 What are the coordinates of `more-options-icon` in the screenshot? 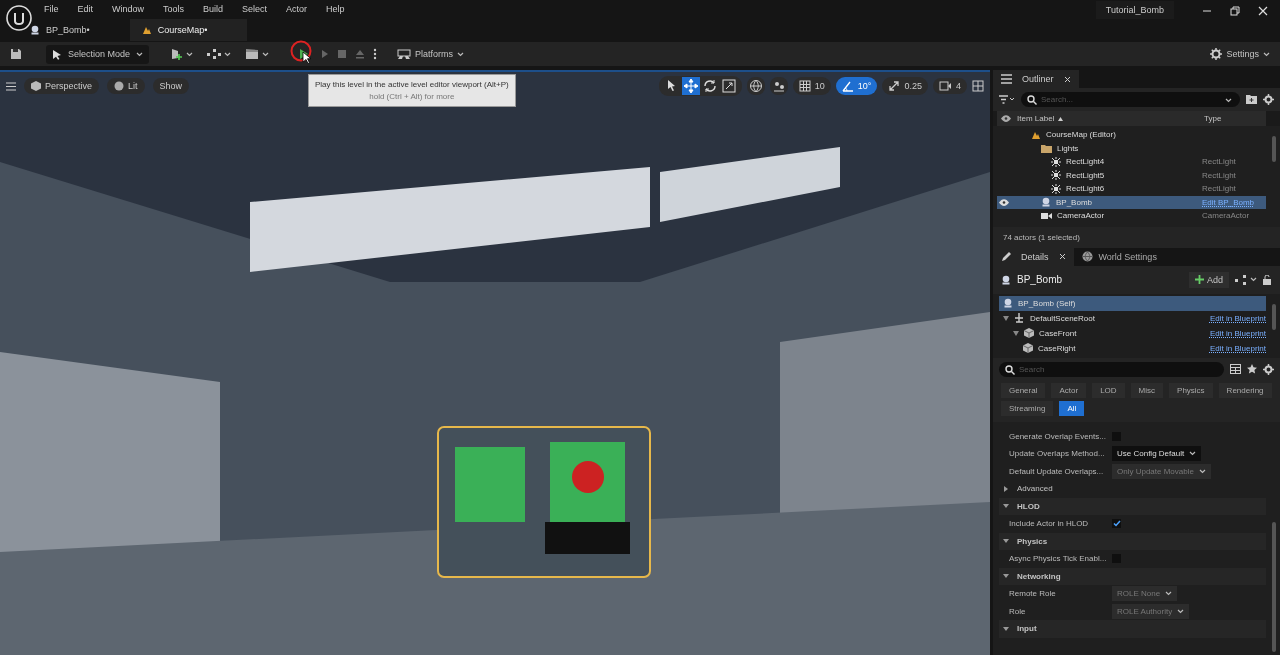 It's located at (375, 54).